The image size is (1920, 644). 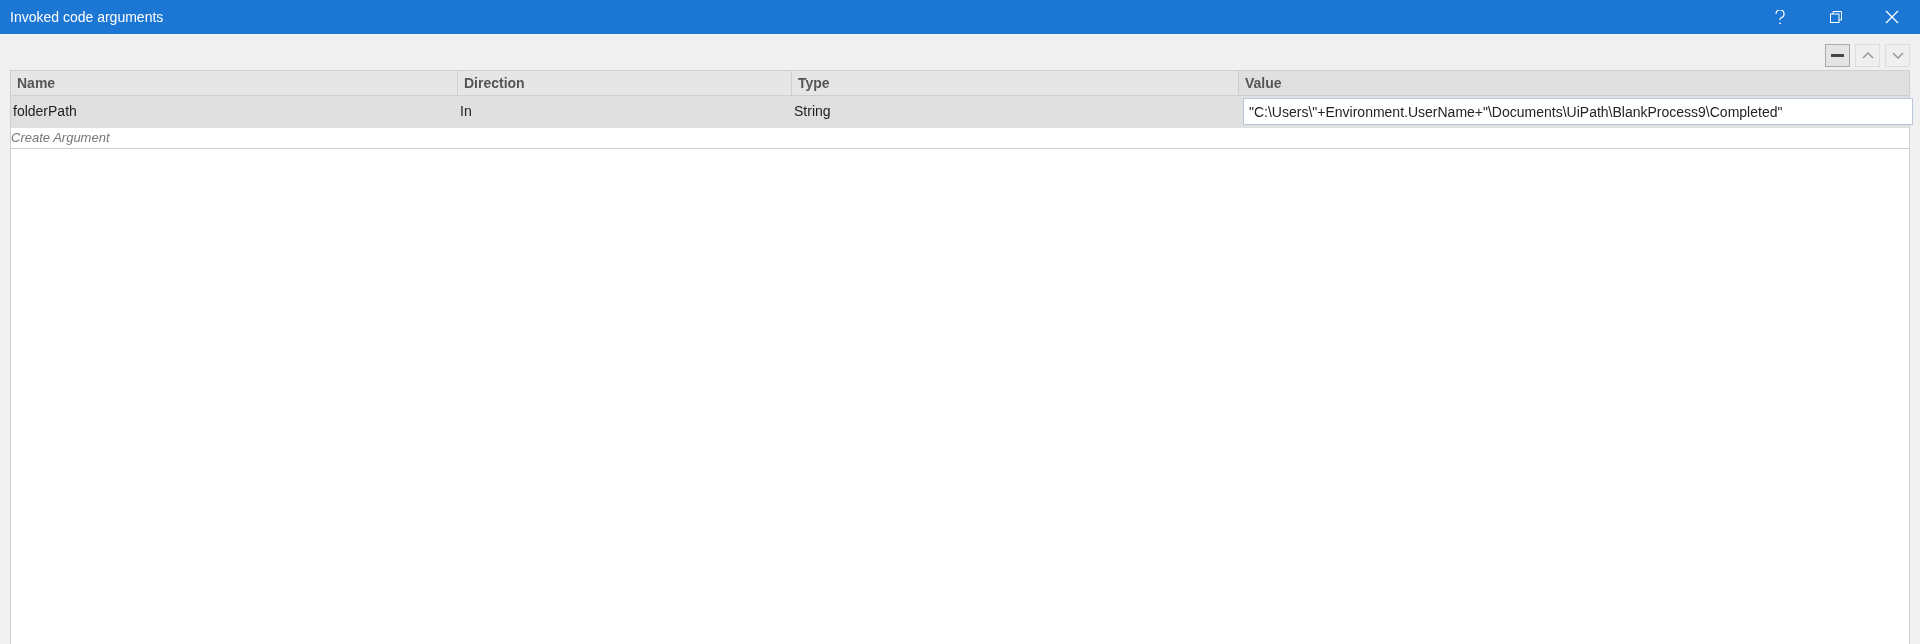 What do you see at coordinates (45, 111) in the screenshot?
I see `table-cell-text: folderPath` at bounding box center [45, 111].